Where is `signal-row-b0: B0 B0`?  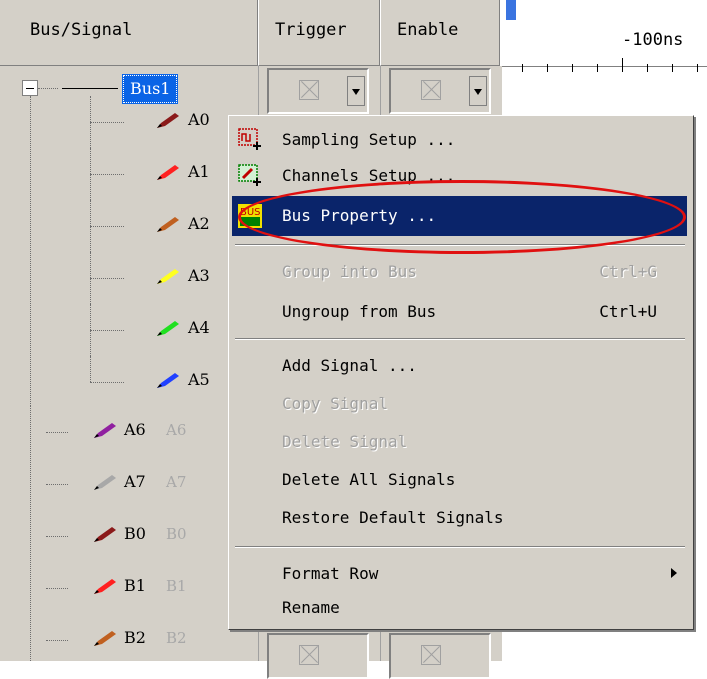
signal-row-b0: B0 B0 is located at coordinates (129, 536).